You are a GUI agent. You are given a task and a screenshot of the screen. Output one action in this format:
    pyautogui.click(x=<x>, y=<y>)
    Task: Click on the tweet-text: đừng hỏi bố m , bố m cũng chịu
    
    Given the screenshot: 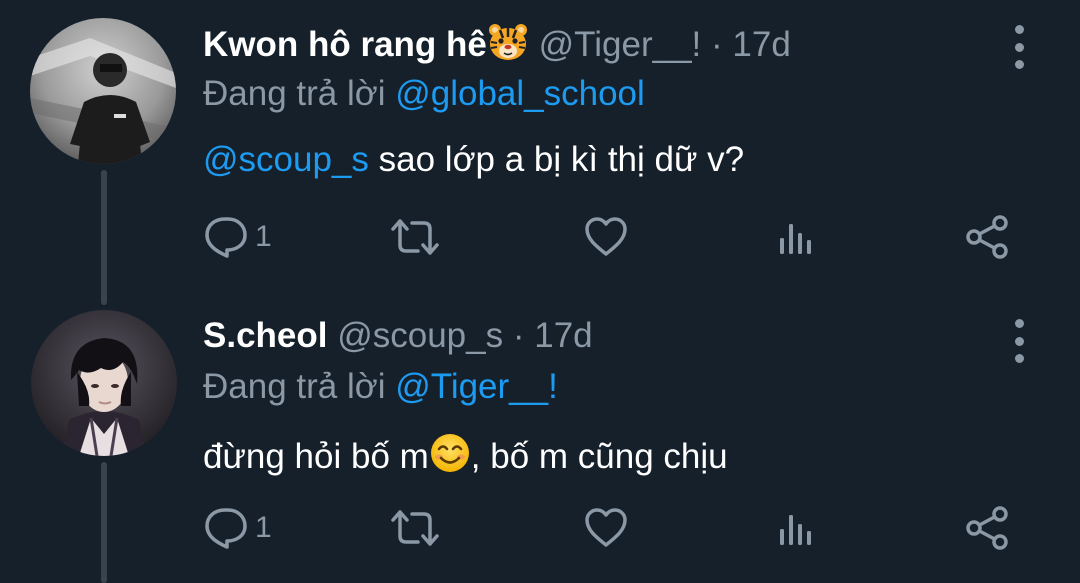 What is the action you would take?
    pyautogui.click(x=465, y=457)
    